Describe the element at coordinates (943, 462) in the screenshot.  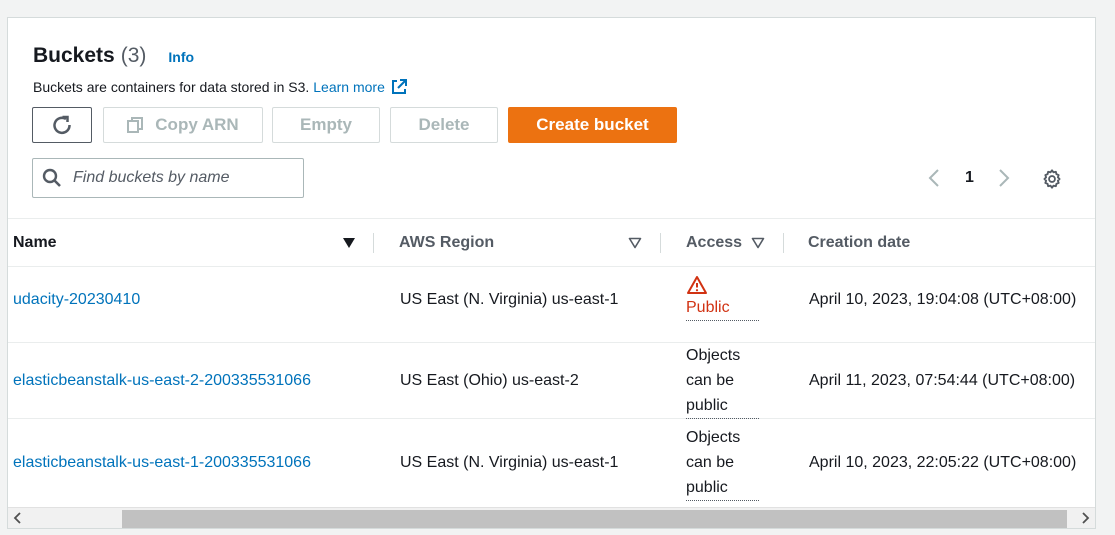
I see `creation-date: April 10, 2023, 22:05:22 (UTC+08:00)` at that location.